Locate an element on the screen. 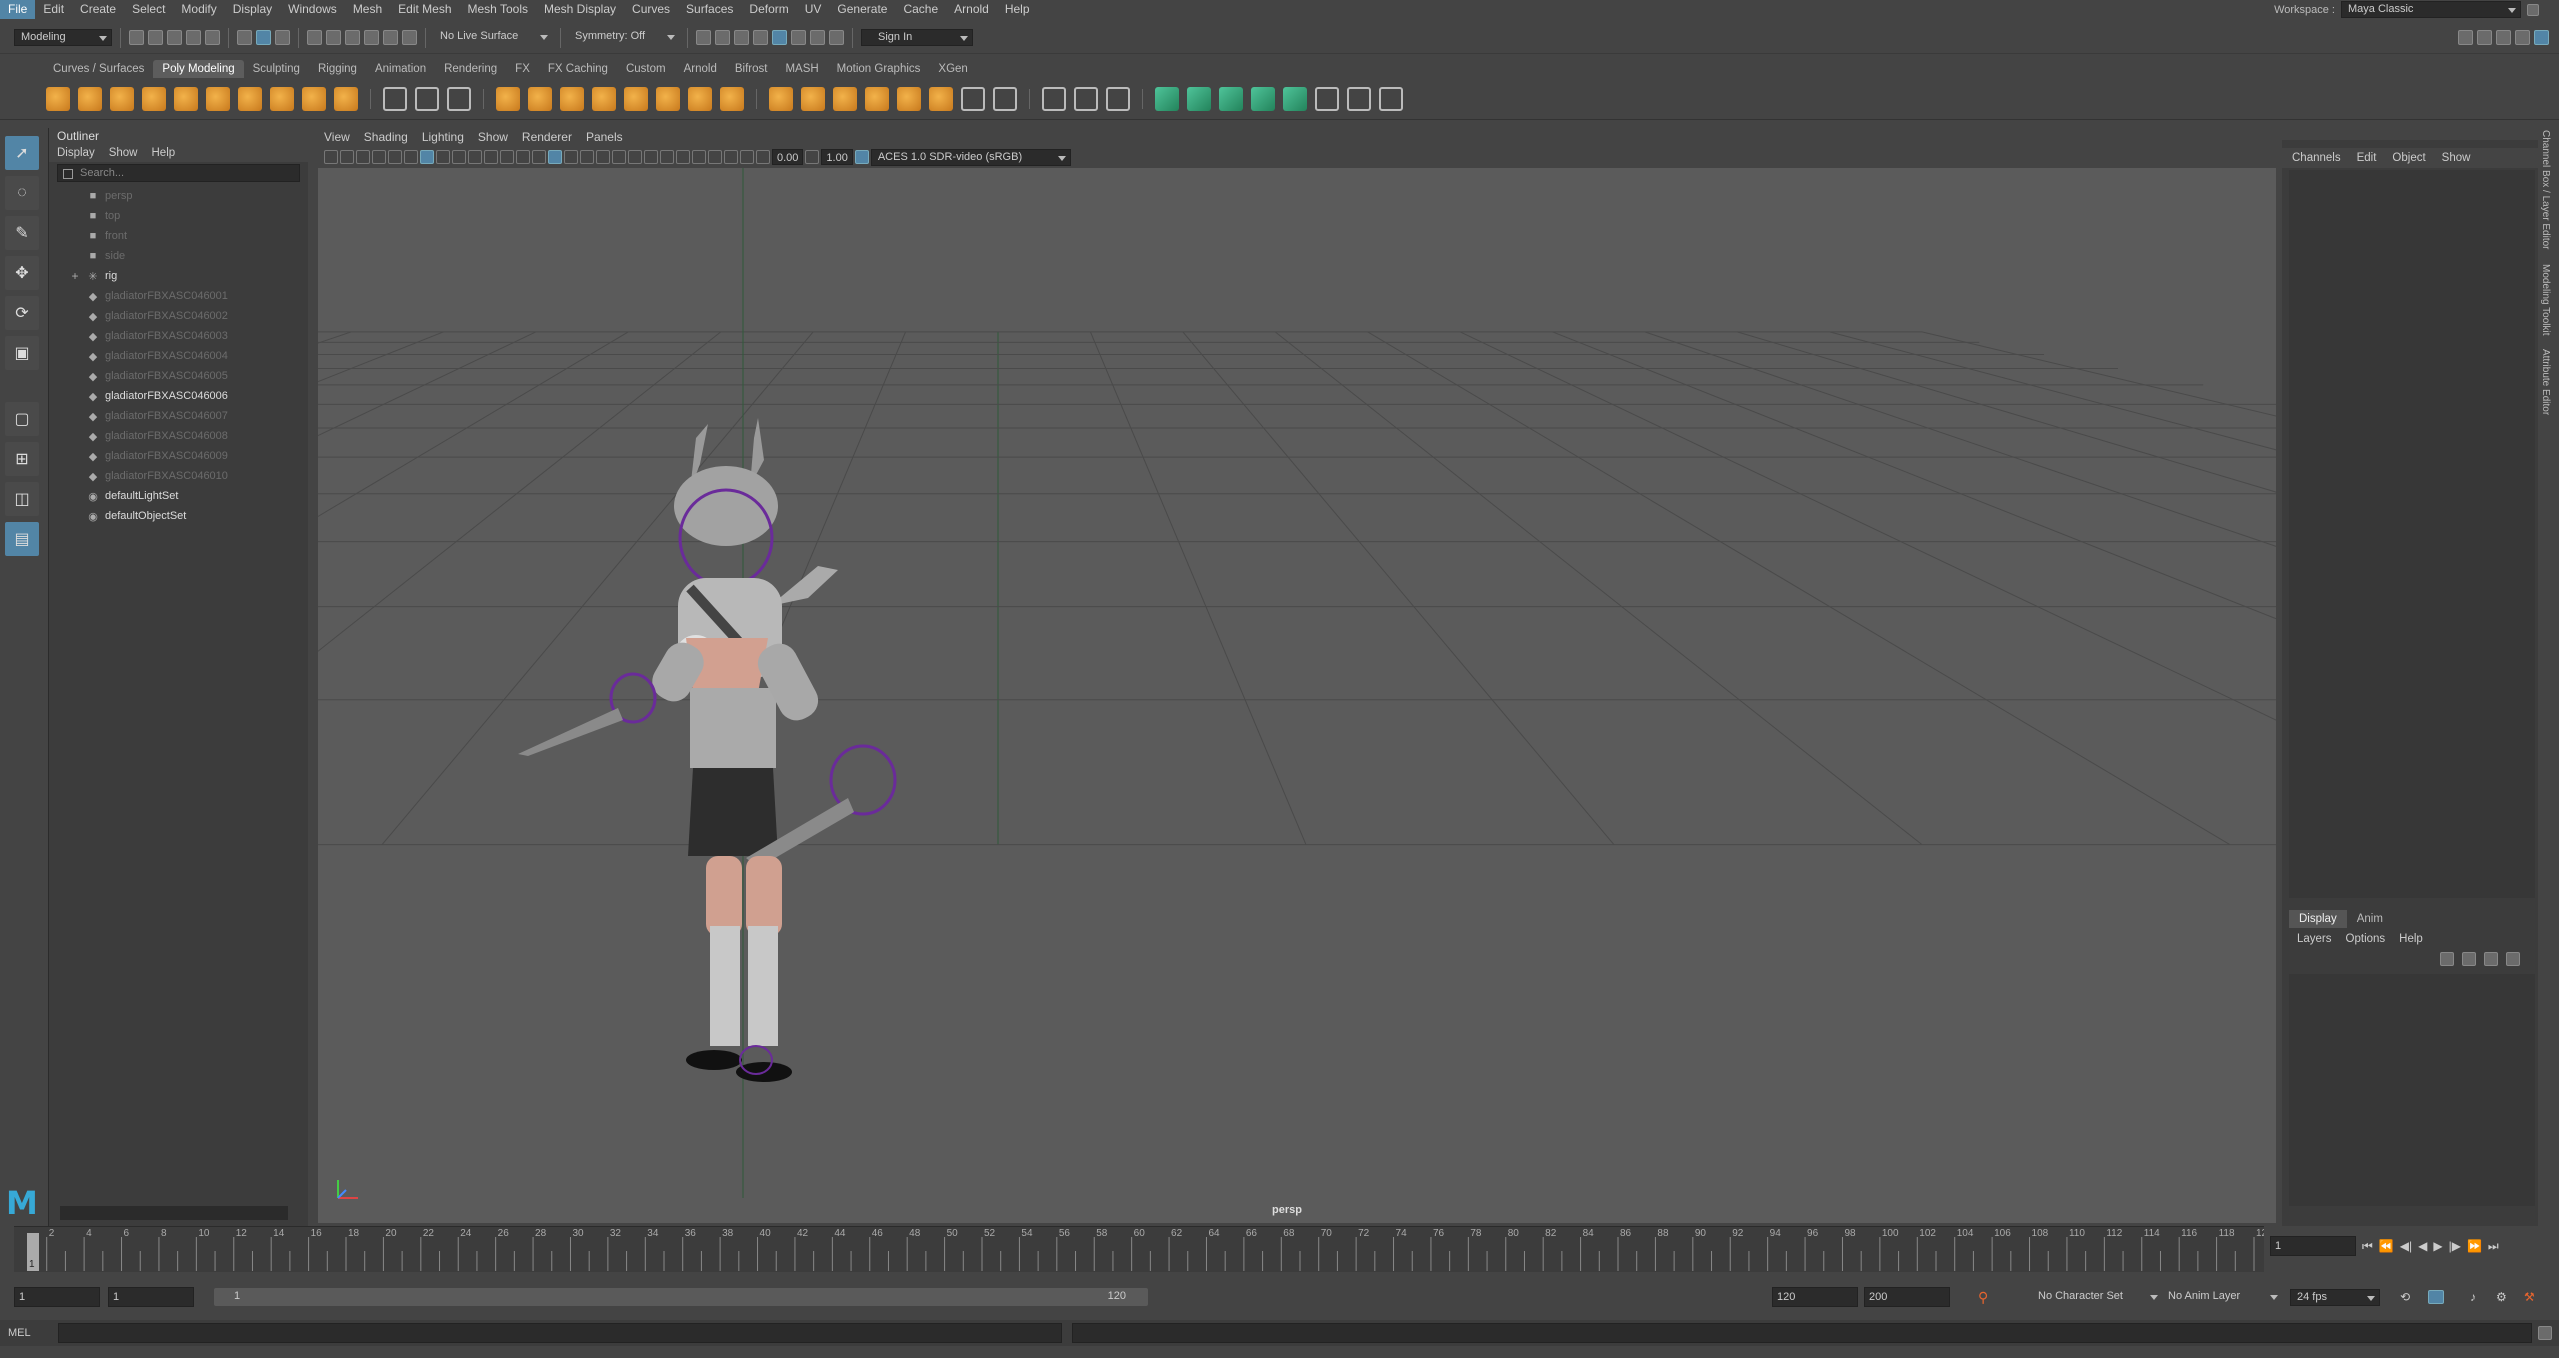 This screenshot has width=2559, height=1358. shadows-icon is located at coordinates (635, 157).